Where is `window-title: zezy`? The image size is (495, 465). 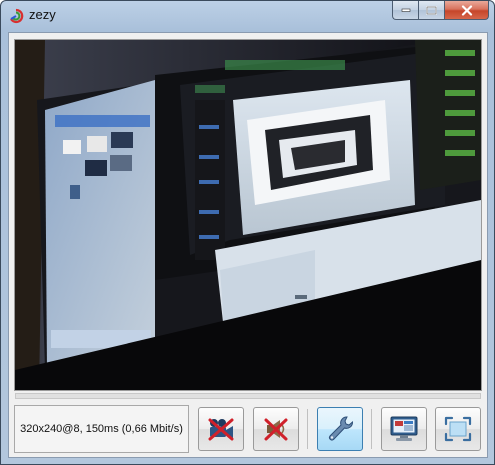
window-title: zezy is located at coordinates (42, 14).